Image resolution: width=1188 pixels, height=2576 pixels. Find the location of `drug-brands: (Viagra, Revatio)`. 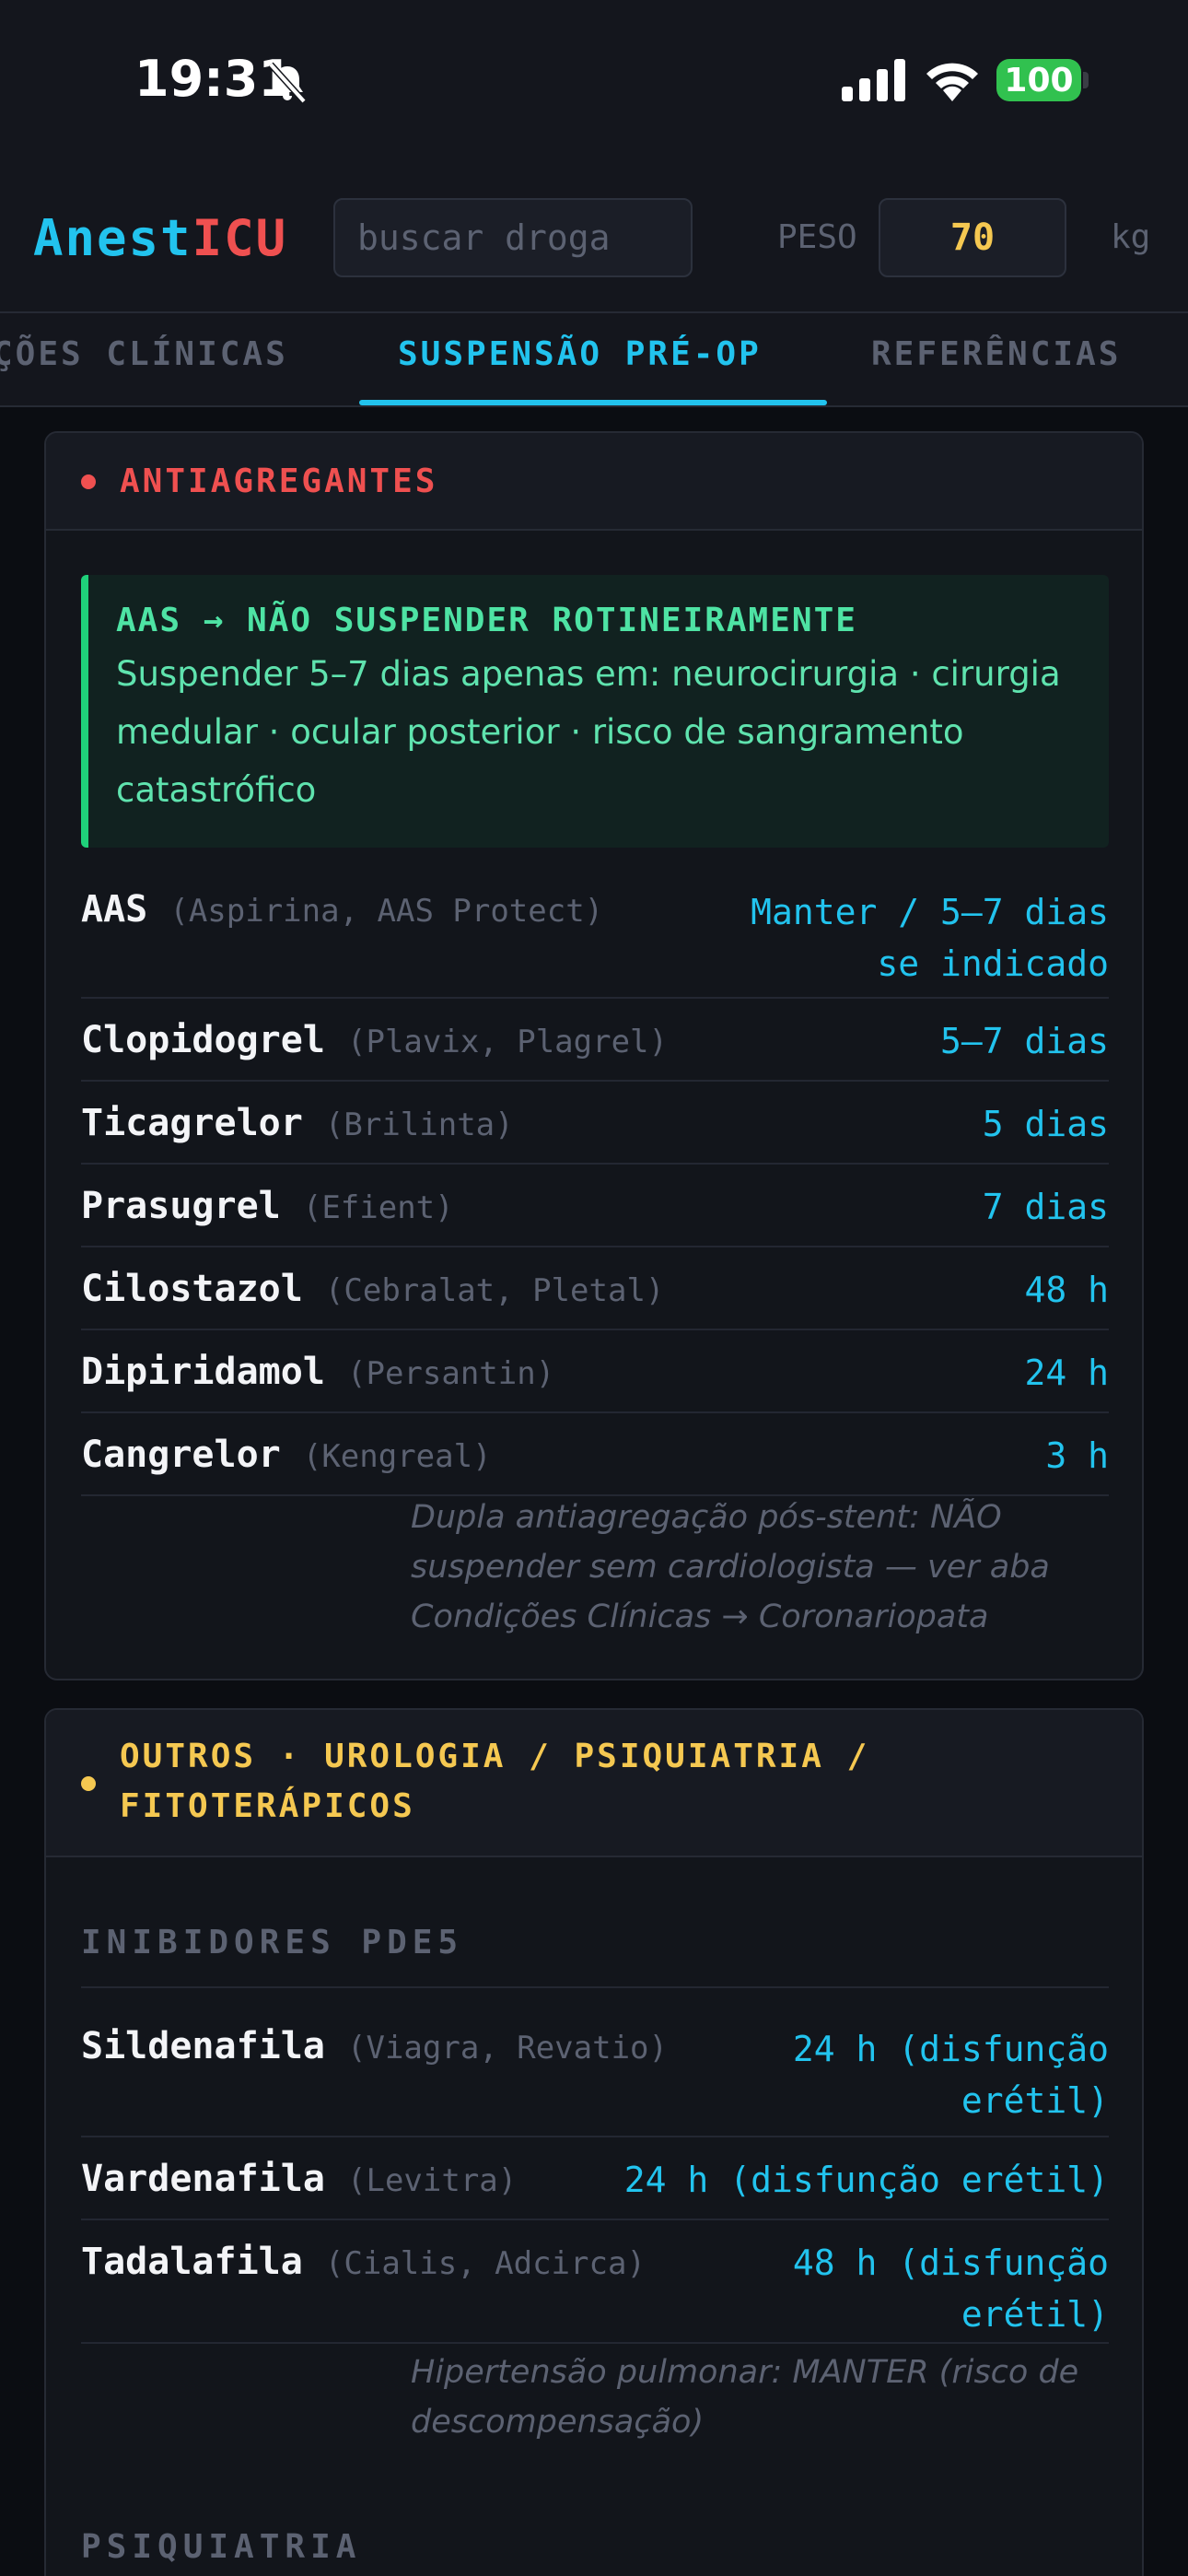

drug-brands: (Viagra, Revatio) is located at coordinates (507, 2048).